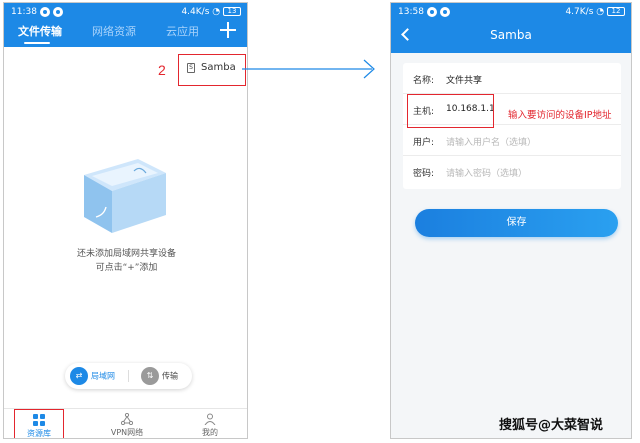 This screenshot has height=443, width=640. What do you see at coordinates (516, 223) in the screenshot?
I see `save-button: 保存` at bounding box center [516, 223].